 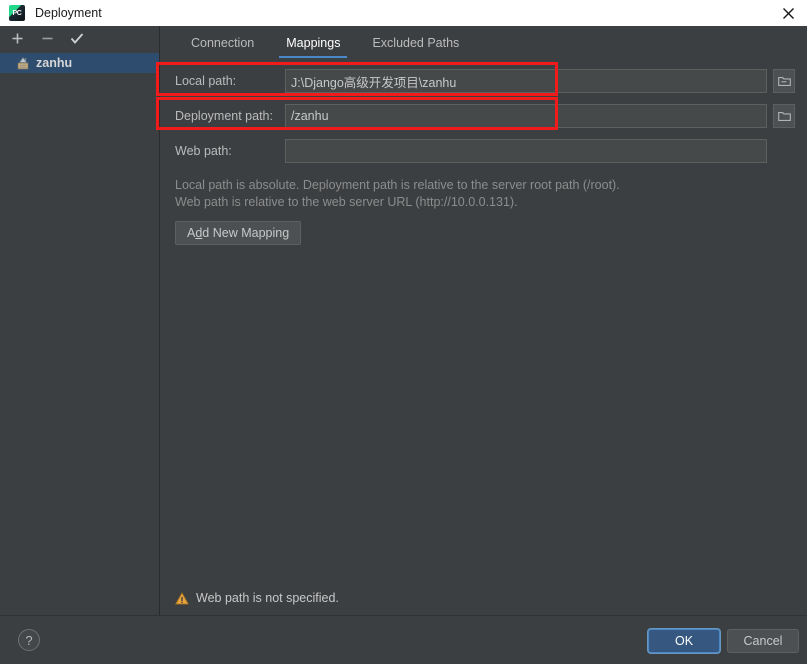 I want to click on dialog-footer: ? OK Cancel, so click(x=403, y=639).